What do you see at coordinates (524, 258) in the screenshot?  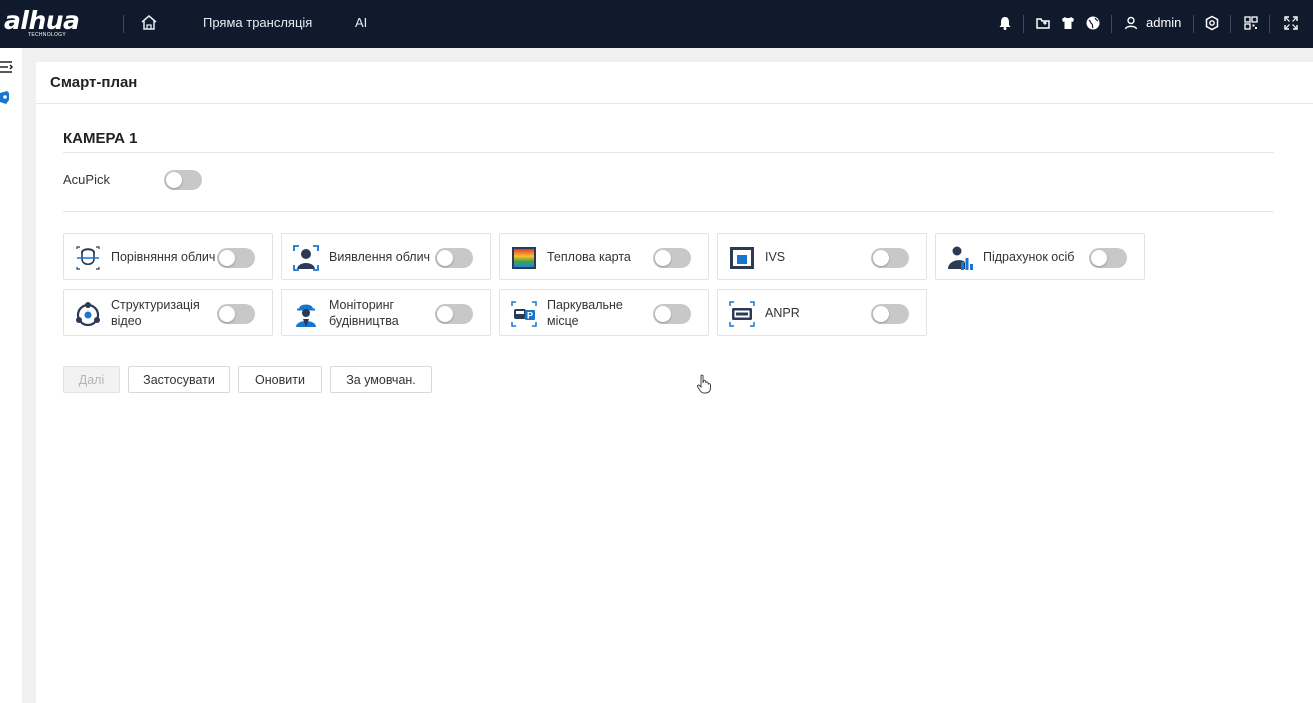 I see `heatmap-icon` at bounding box center [524, 258].